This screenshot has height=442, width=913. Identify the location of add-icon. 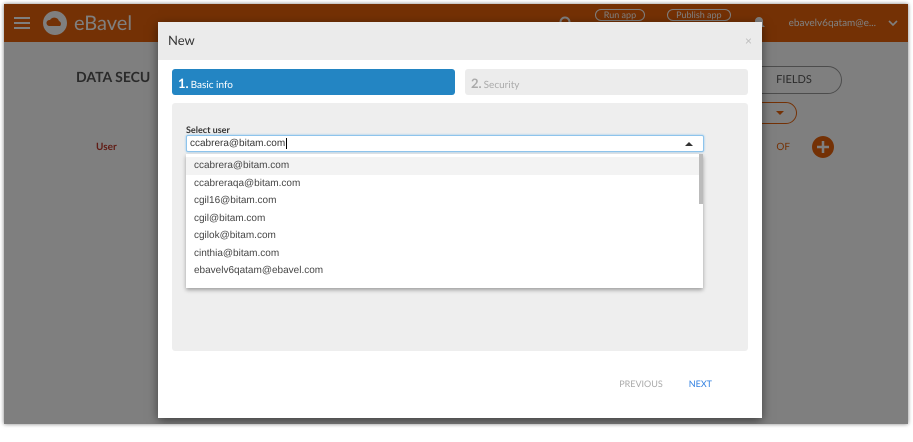
(823, 147).